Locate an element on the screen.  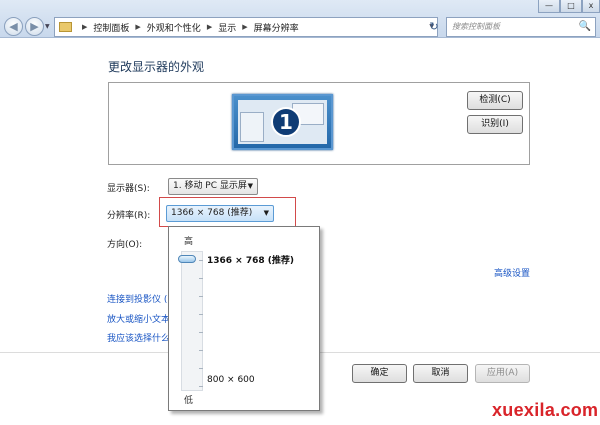
breadcrumb-display: 显示 is located at coordinates (227, 27).